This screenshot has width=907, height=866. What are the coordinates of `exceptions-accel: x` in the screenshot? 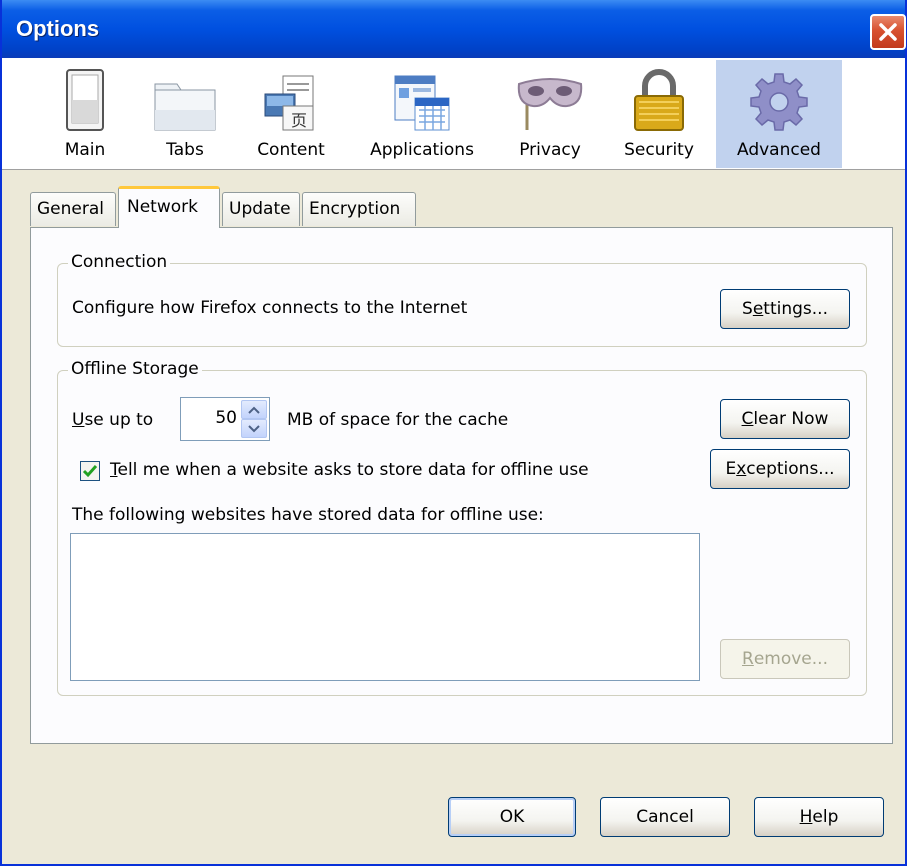 It's located at (741, 469).